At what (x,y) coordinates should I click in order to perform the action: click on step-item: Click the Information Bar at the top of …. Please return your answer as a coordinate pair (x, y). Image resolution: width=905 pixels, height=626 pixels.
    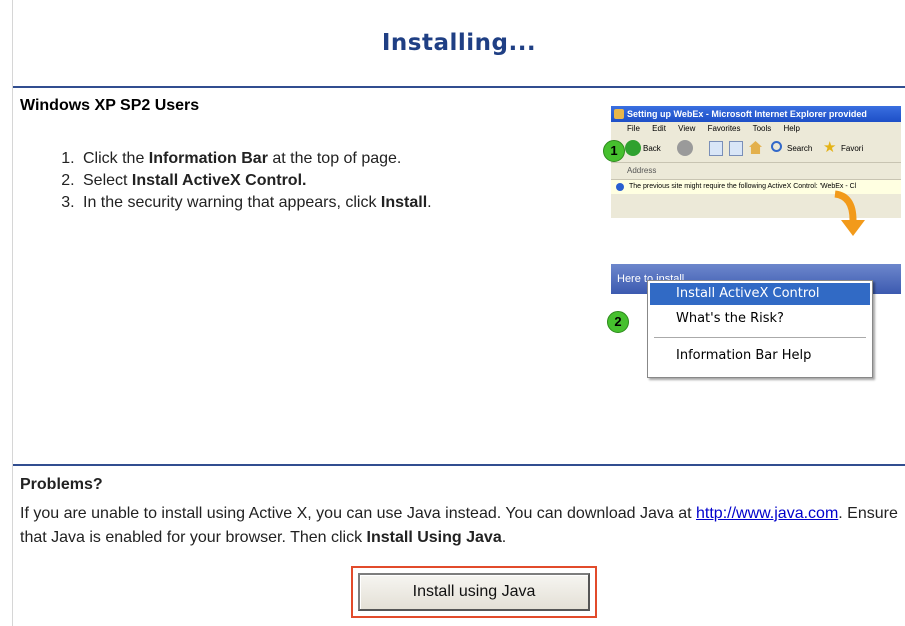
    Looking at the image, I should click on (255, 159).